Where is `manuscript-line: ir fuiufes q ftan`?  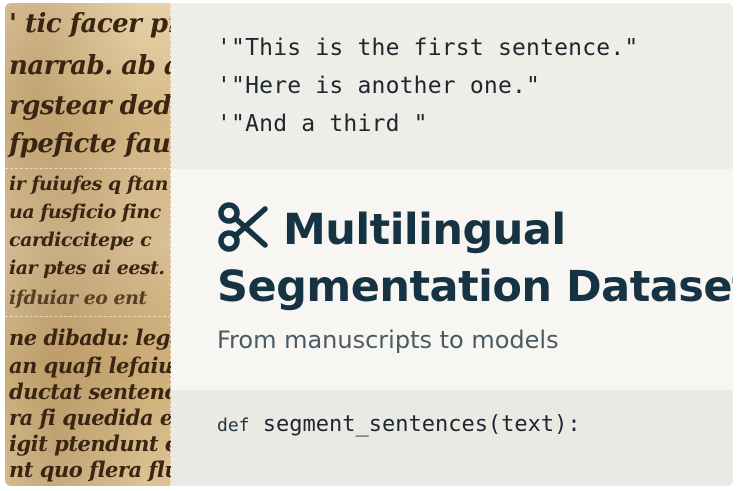
manuscript-line: ir fuiufes q ftan is located at coordinates (88, 184).